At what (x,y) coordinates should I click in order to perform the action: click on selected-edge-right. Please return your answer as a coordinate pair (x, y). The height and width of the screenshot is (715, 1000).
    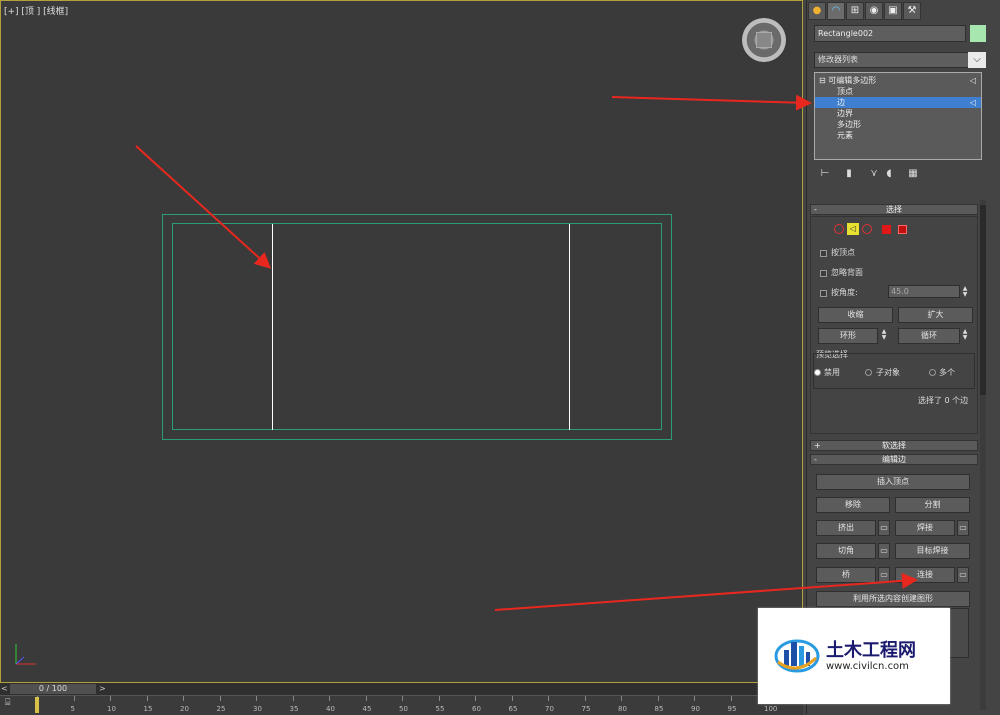
    Looking at the image, I should click on (569, 327).